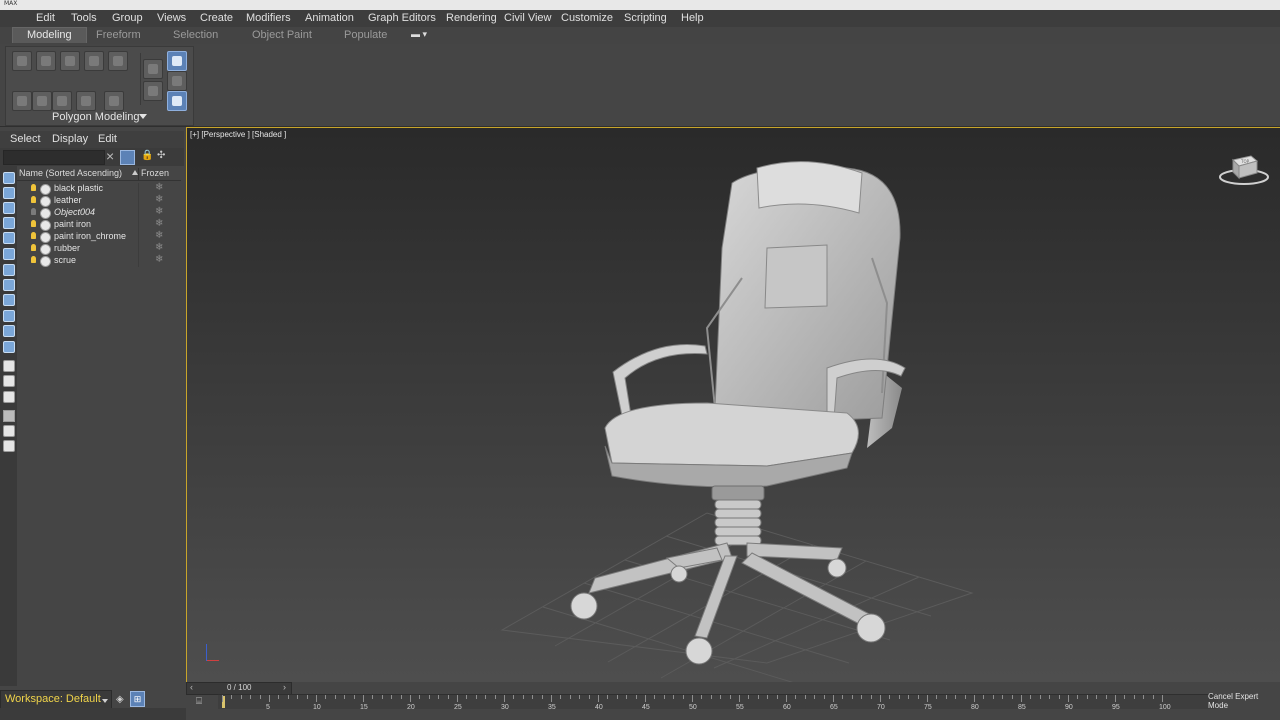 The width and height of the screenshot is (1280, 720). Describe the element at coordinates (9, 416) in the screenshot. I see `filter-icon` at that location.